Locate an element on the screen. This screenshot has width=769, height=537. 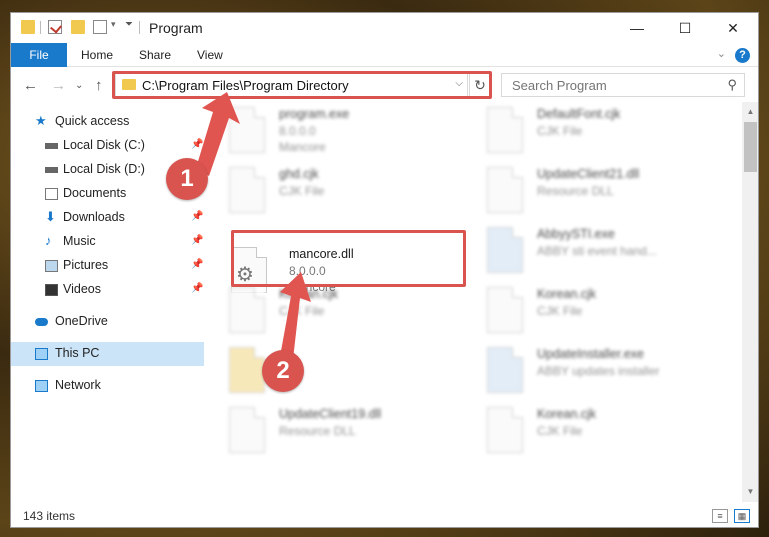
star-icon: ★ is located at coordinates (41, 120).